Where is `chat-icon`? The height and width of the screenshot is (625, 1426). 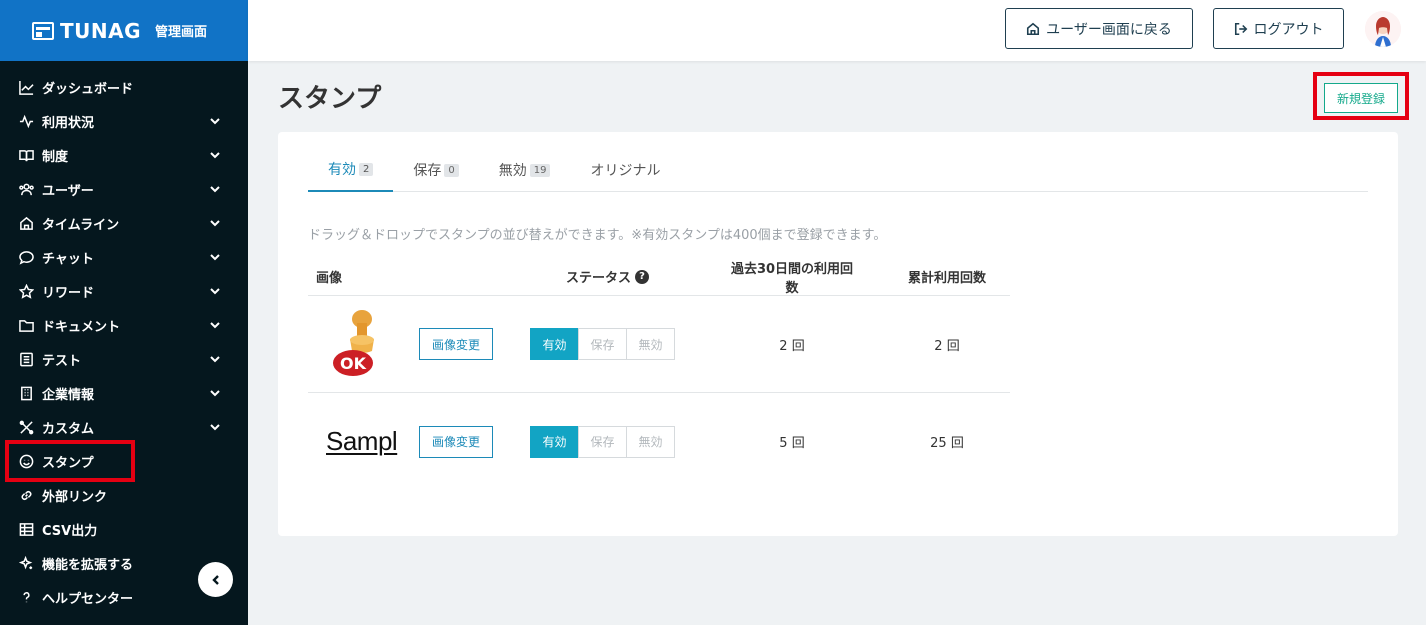 chat-icon is located at coordinates (26, 257).